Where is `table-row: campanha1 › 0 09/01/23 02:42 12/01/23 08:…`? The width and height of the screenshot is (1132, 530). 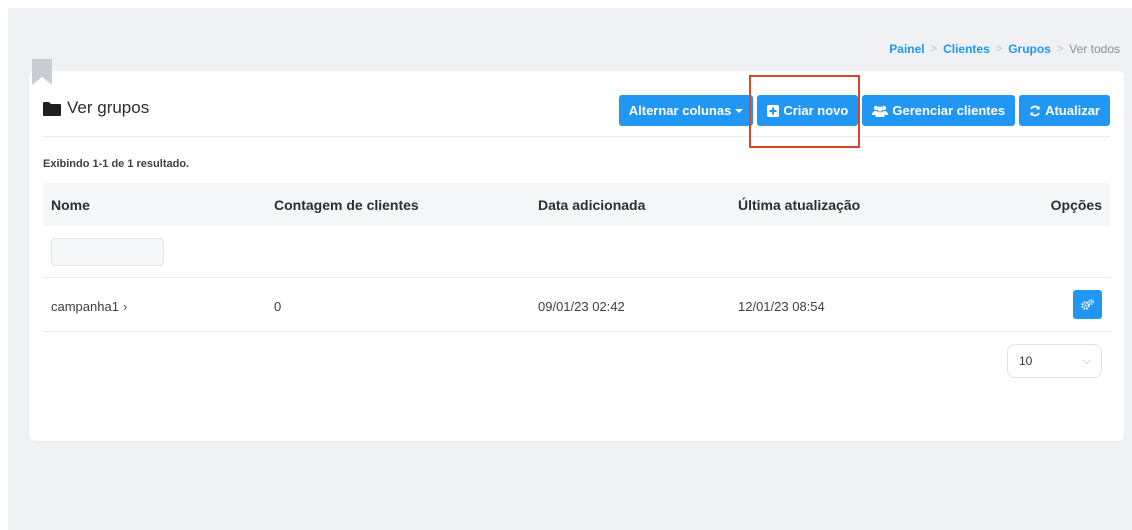
table-row: campanha1 › 0 09/01/23 02:42 12/01/23 08:… is located at coordinates (576, 305).